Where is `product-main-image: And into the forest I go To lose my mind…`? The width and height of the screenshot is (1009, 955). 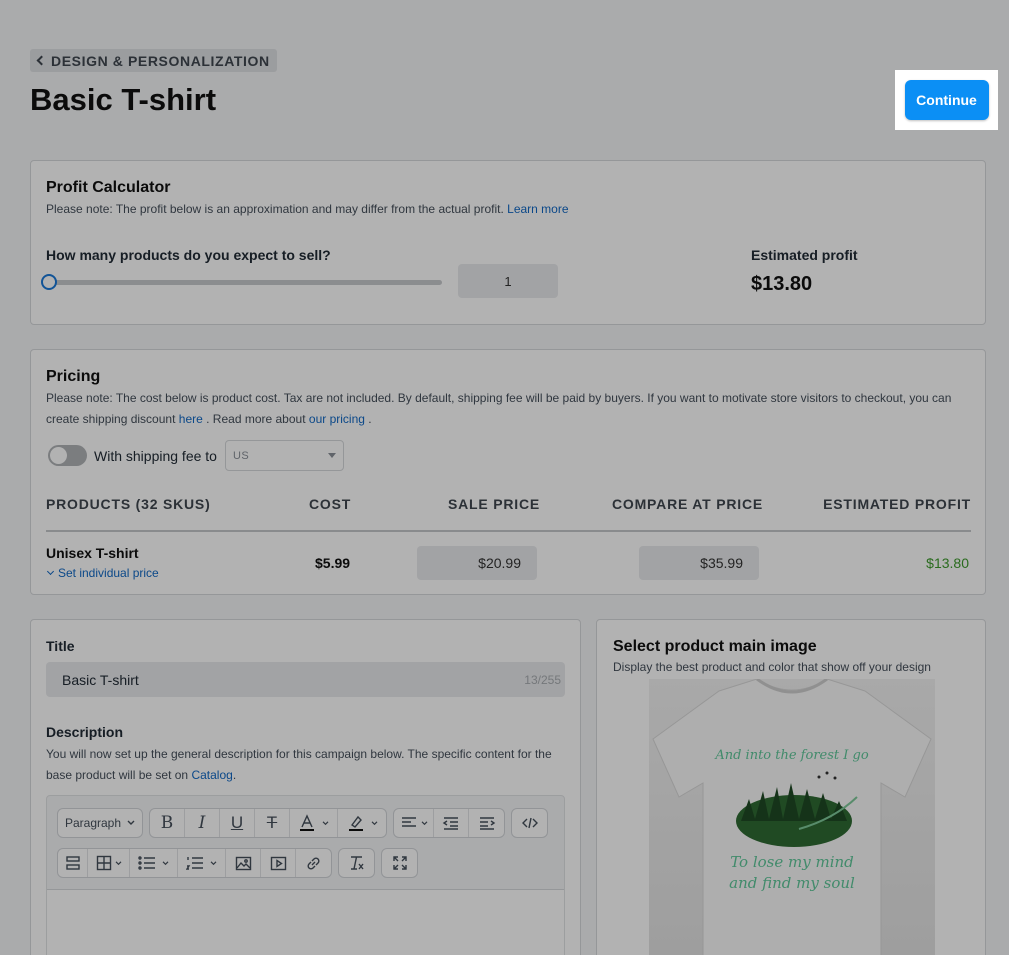 product-main-image: And into the forest I go To lose my mind… is located at coordinates (792, 816).